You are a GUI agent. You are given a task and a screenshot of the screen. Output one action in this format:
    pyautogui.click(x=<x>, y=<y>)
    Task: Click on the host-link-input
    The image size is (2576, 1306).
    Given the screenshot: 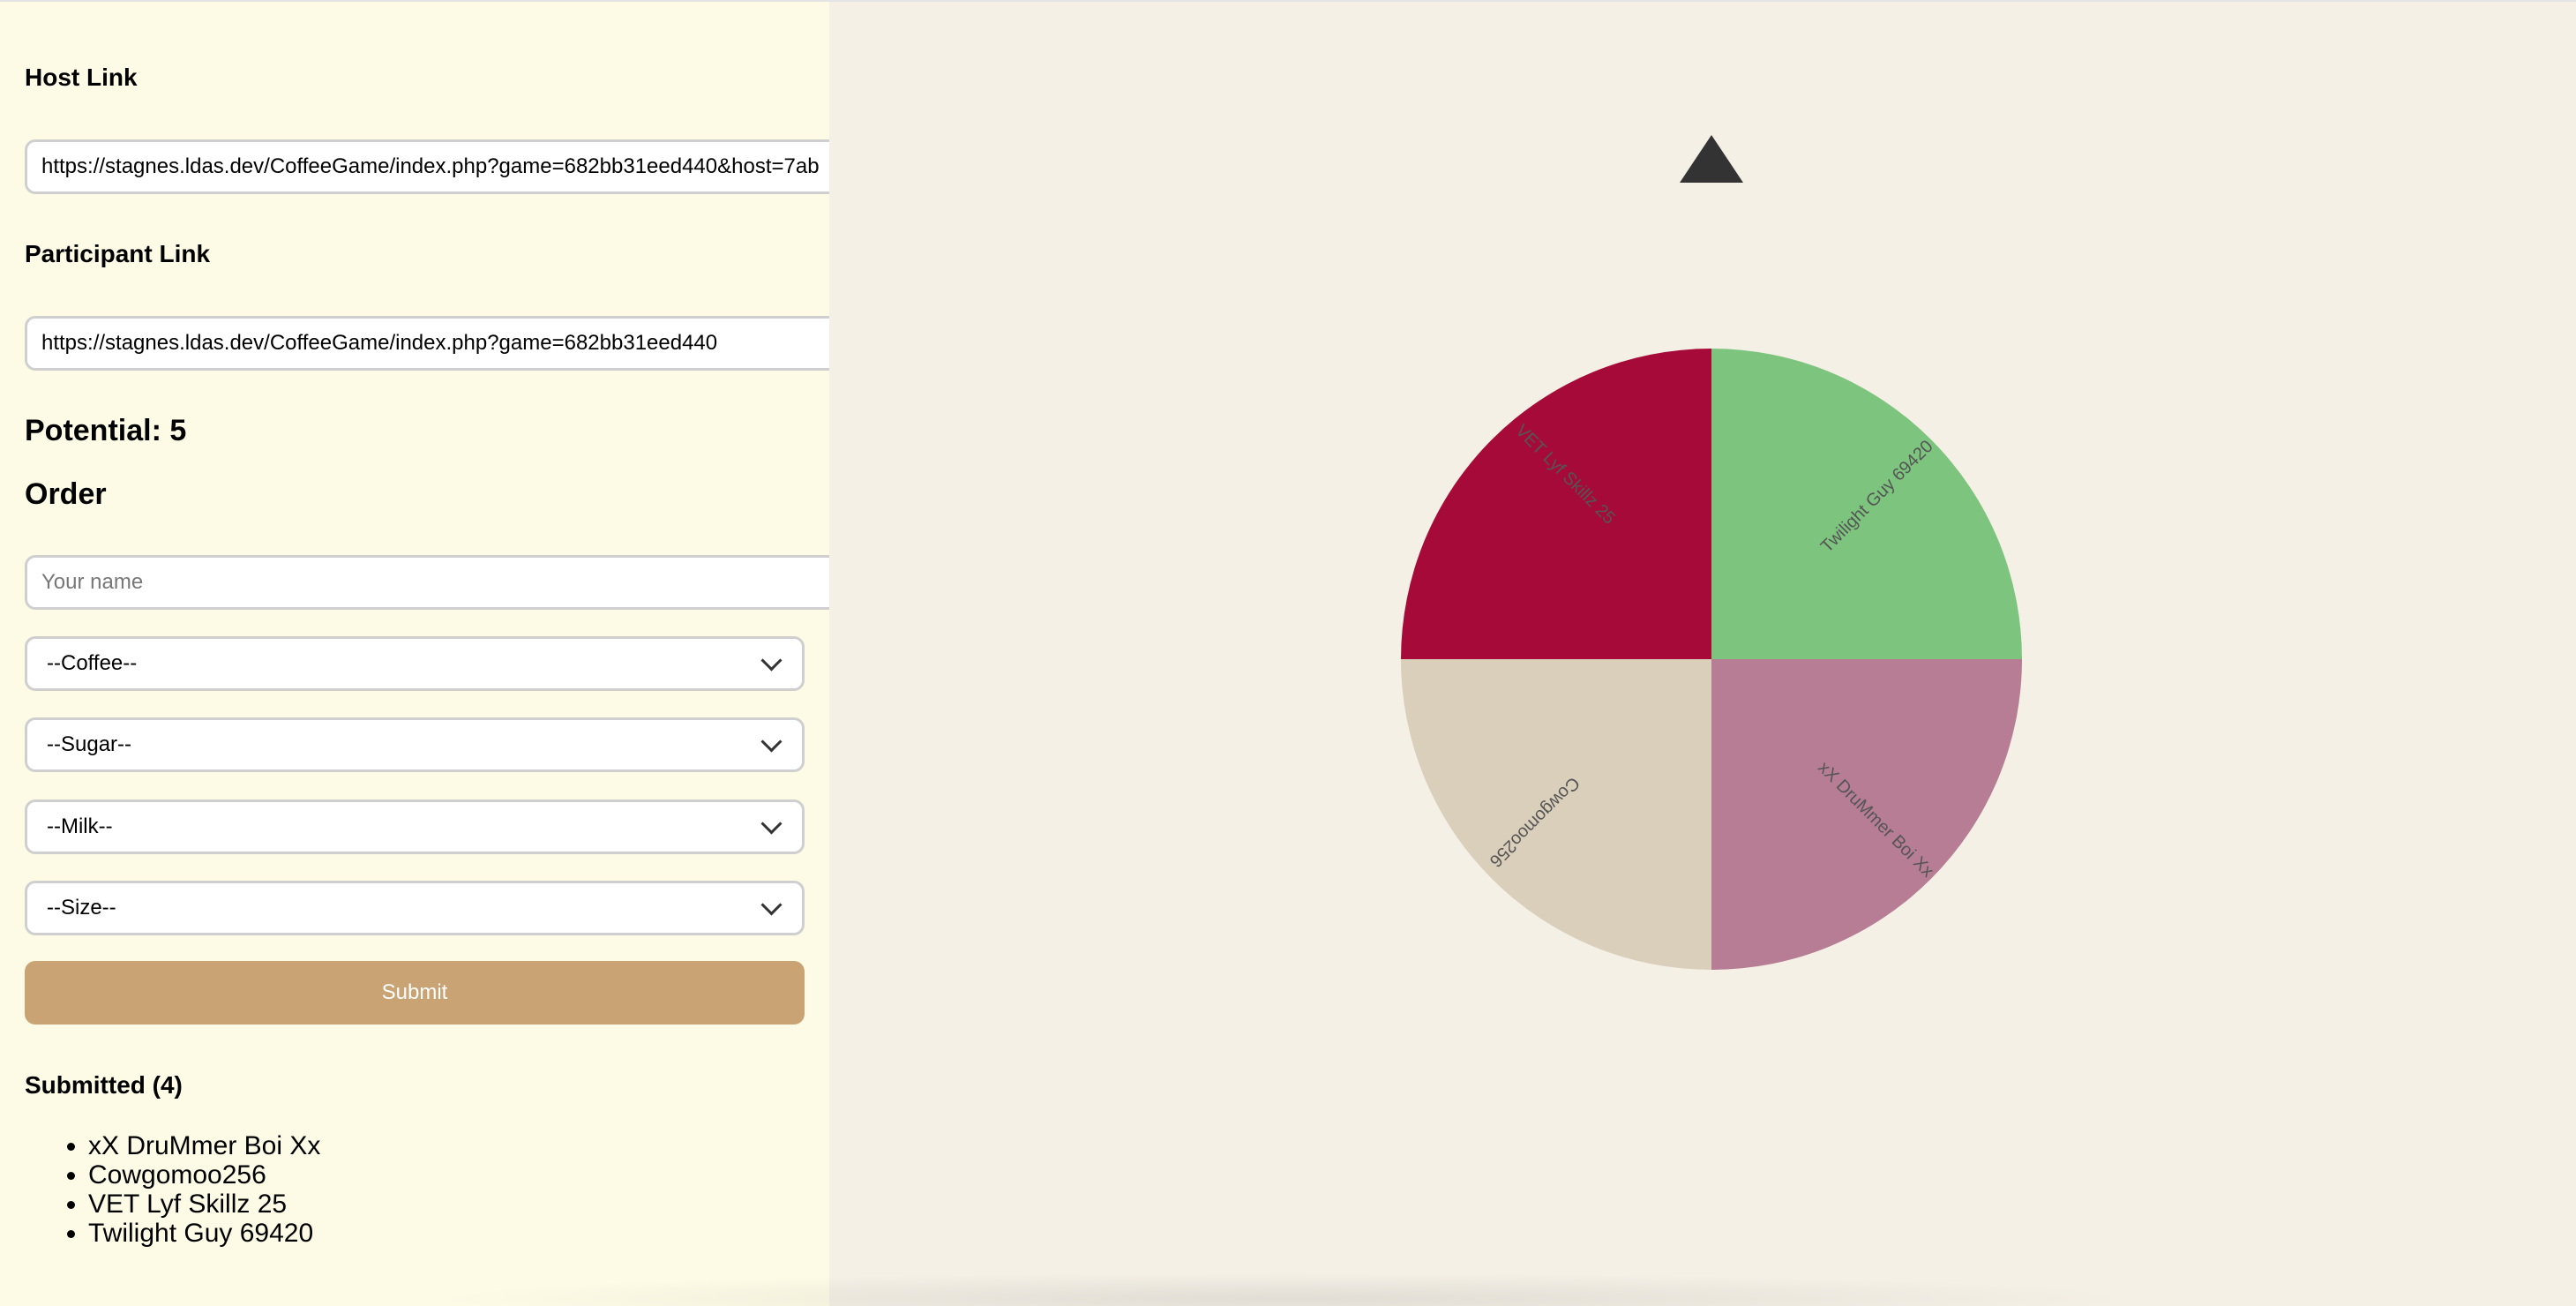 What is the action you would take?
    pyautogui.click(x=427, y=166)
    